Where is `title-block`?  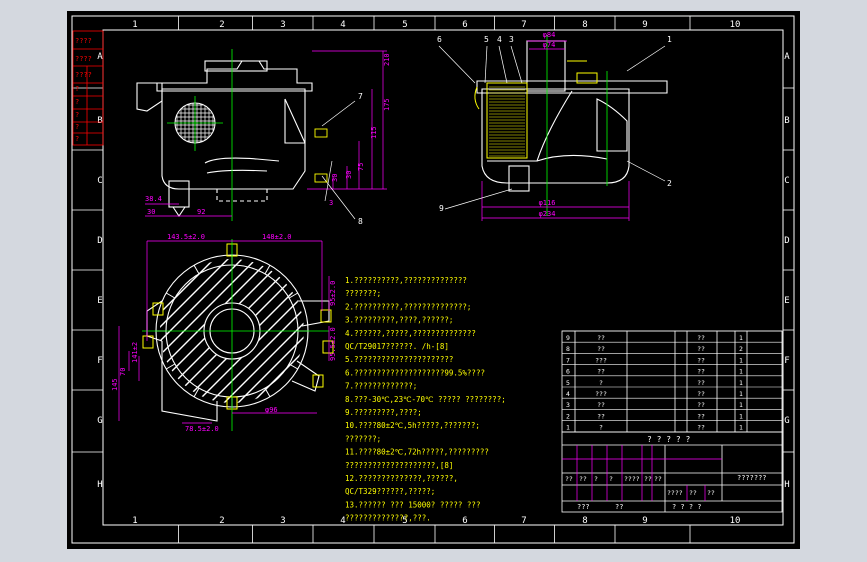
title-block is located at coordinates (672, 472).